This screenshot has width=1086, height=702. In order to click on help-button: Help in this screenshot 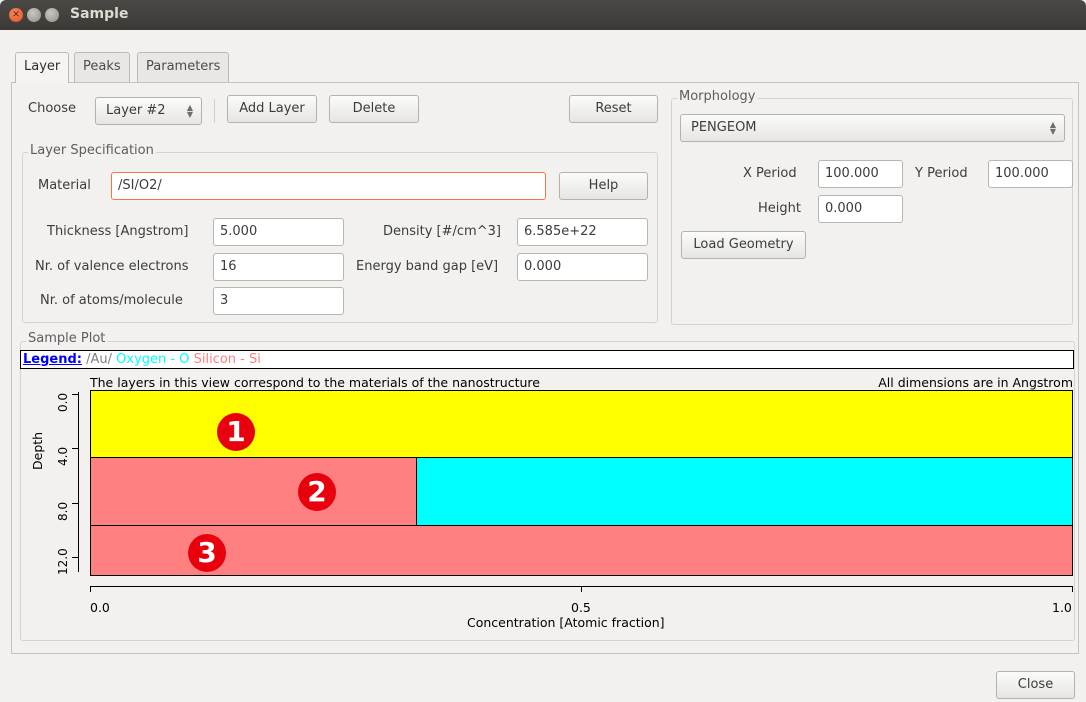, I will do `click(603, 186)`.